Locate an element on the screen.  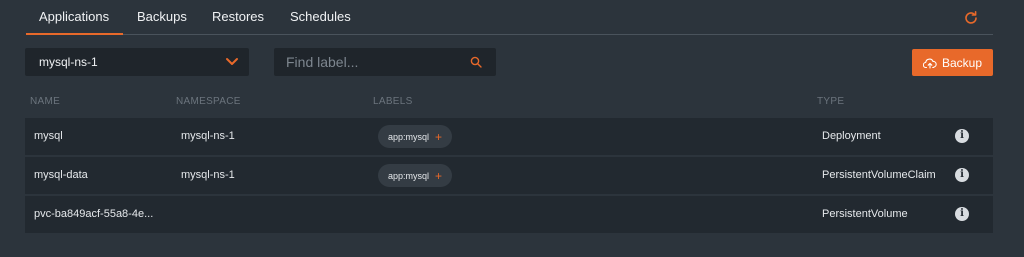
table-header: NAME NAMESPACE LABELS TYPE is located at coordinates (512, 103).